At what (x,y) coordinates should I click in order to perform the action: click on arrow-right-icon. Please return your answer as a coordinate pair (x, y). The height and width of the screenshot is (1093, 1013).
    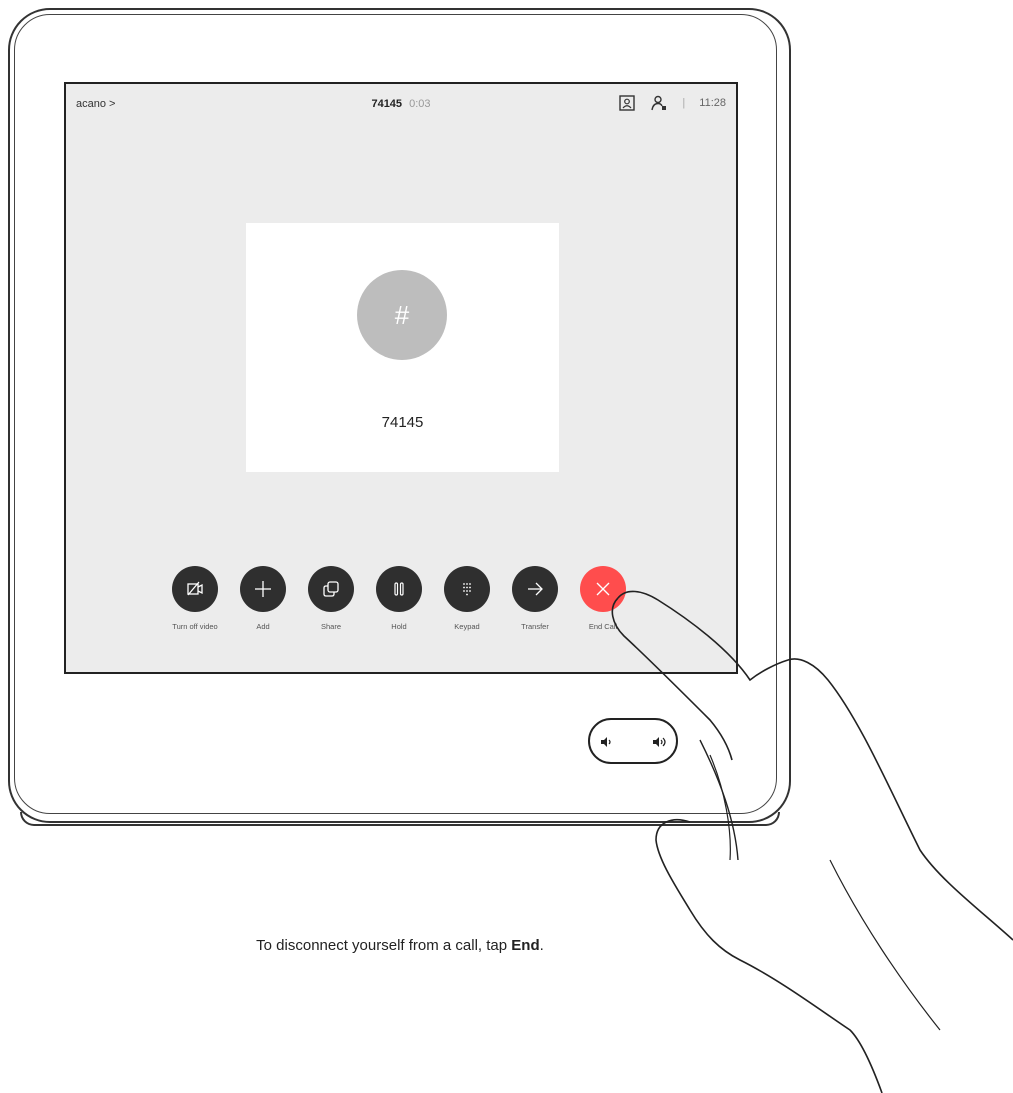
    Looking at the image, I should click on (535, 589).